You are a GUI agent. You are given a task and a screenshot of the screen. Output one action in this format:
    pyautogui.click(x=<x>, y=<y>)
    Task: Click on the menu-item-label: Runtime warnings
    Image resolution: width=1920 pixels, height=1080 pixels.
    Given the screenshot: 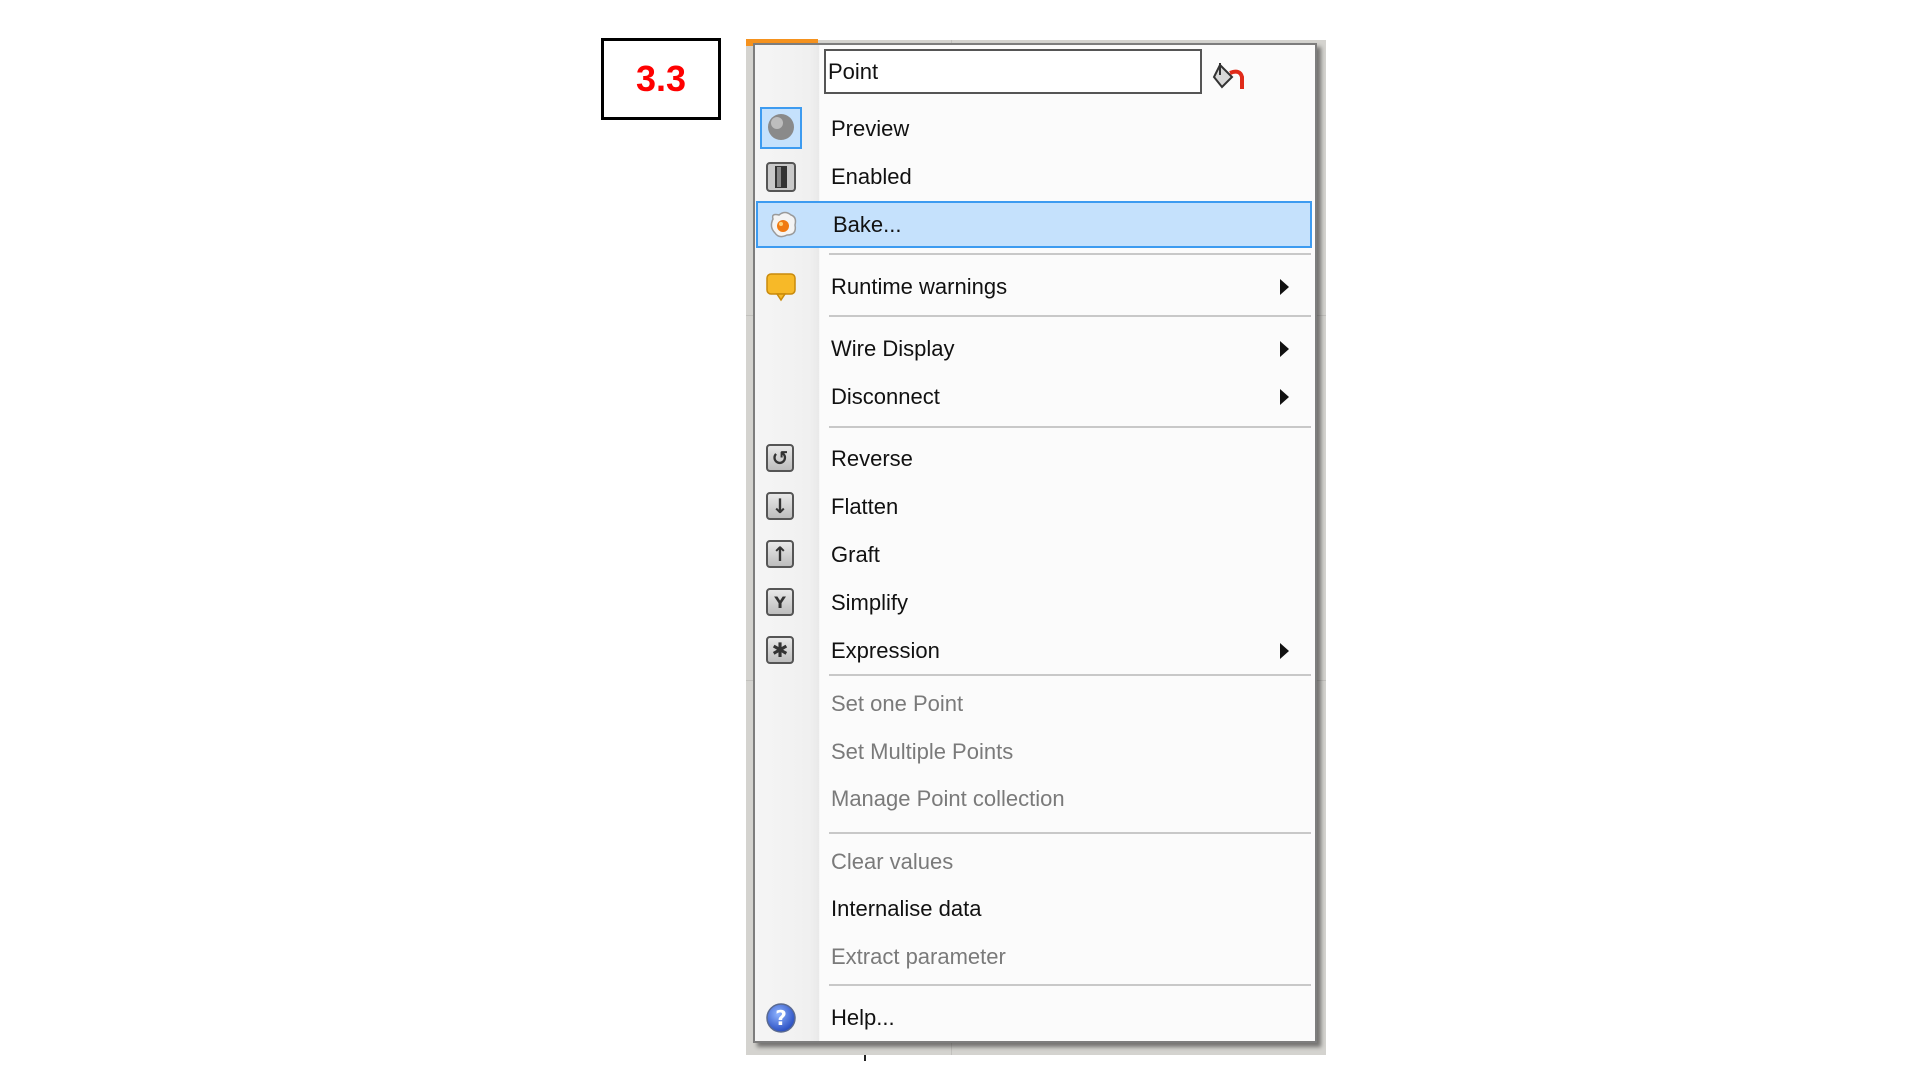 What is the action you would take?
    pyautogui.click(x=919, y=286)
    